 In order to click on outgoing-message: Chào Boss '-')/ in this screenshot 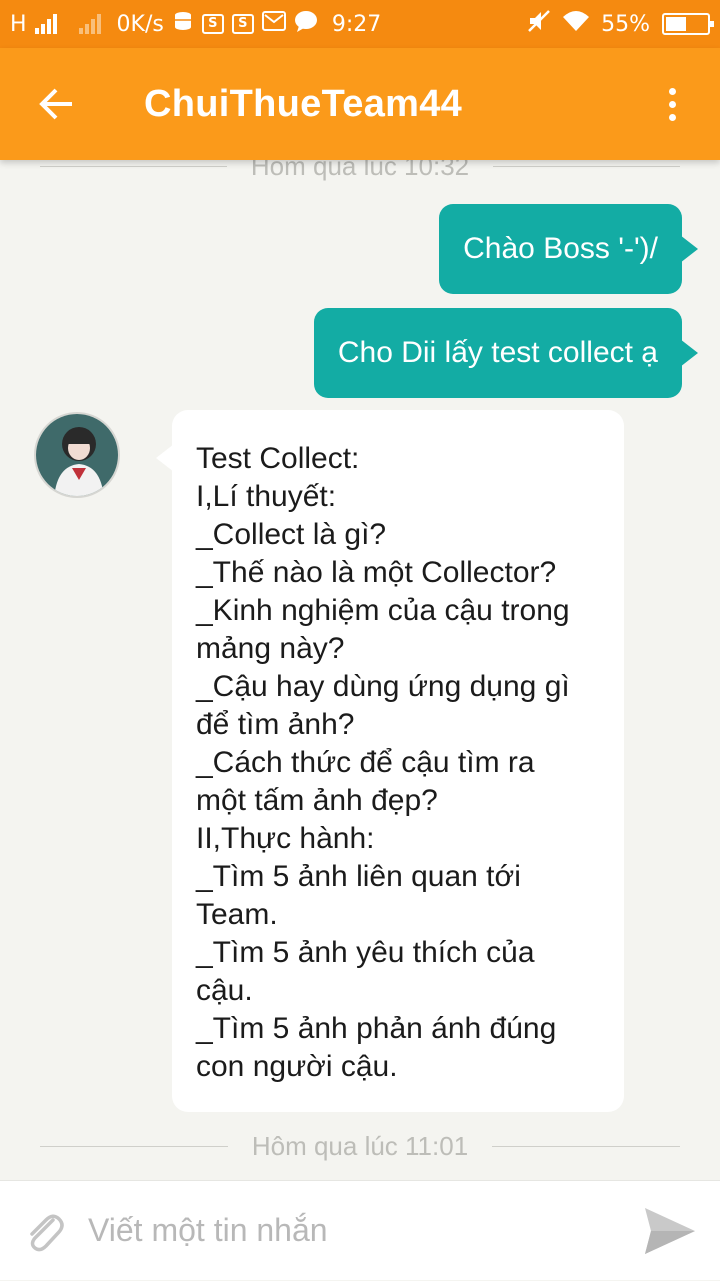, I will do `click(568, 249)`.